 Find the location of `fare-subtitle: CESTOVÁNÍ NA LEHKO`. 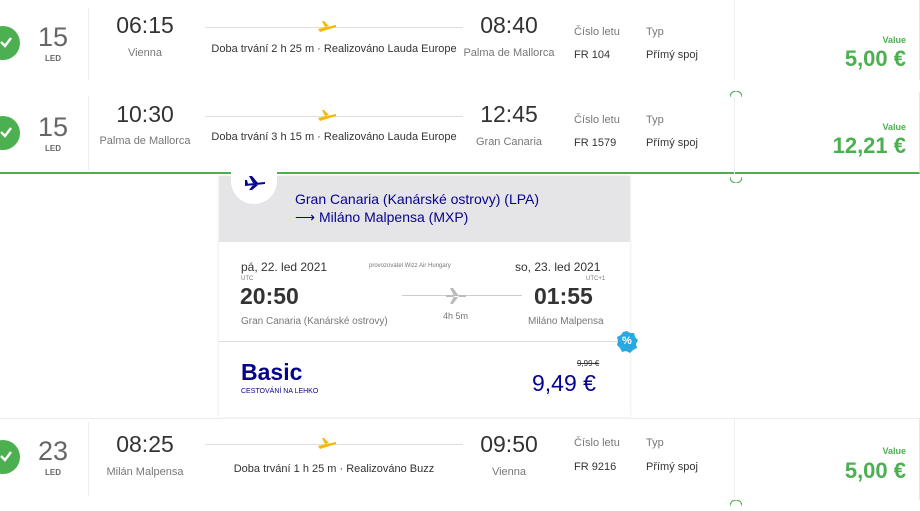

fare-subtitle: CESTOVÁNÍ NA LEHKO is located at coordinates (280, 391).